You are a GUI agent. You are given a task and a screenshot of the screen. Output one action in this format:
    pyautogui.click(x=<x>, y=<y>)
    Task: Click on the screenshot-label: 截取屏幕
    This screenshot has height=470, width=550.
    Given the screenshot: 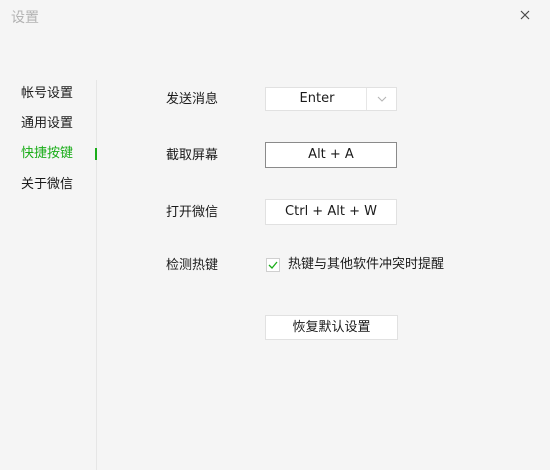 What is the action you would take?
    pyautogui.click(x=192, y=155)
    